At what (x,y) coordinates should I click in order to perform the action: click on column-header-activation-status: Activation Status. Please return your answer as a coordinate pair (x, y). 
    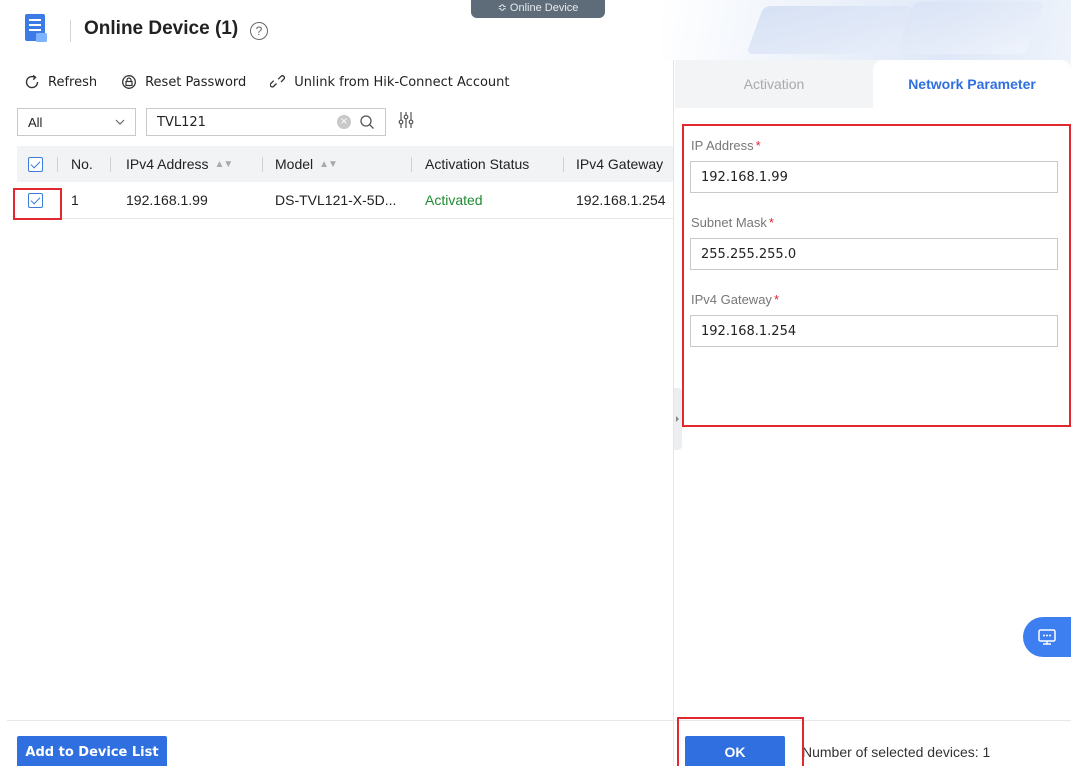
    Looking at the image, I should click on (477, 164).